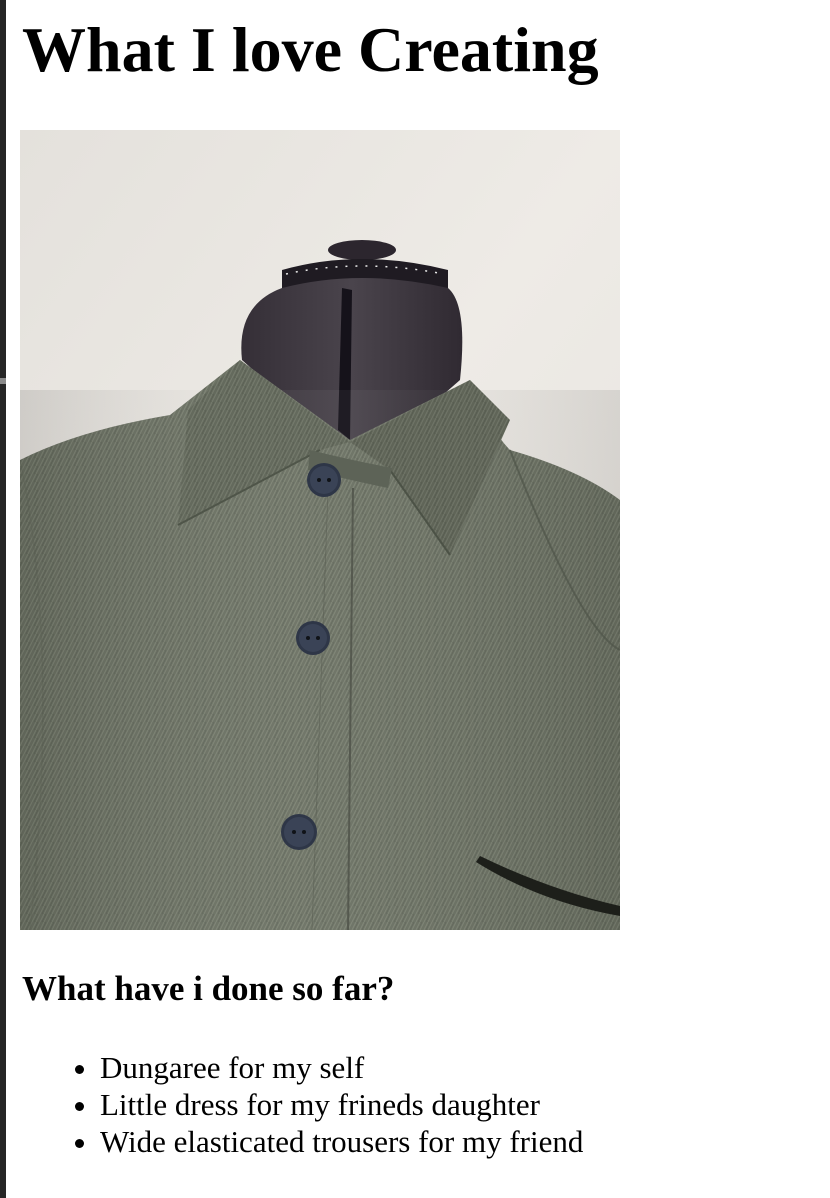 The height and width of the screenshot is (1198, 830). I want to click on window-left-edge, so click(3, 599).